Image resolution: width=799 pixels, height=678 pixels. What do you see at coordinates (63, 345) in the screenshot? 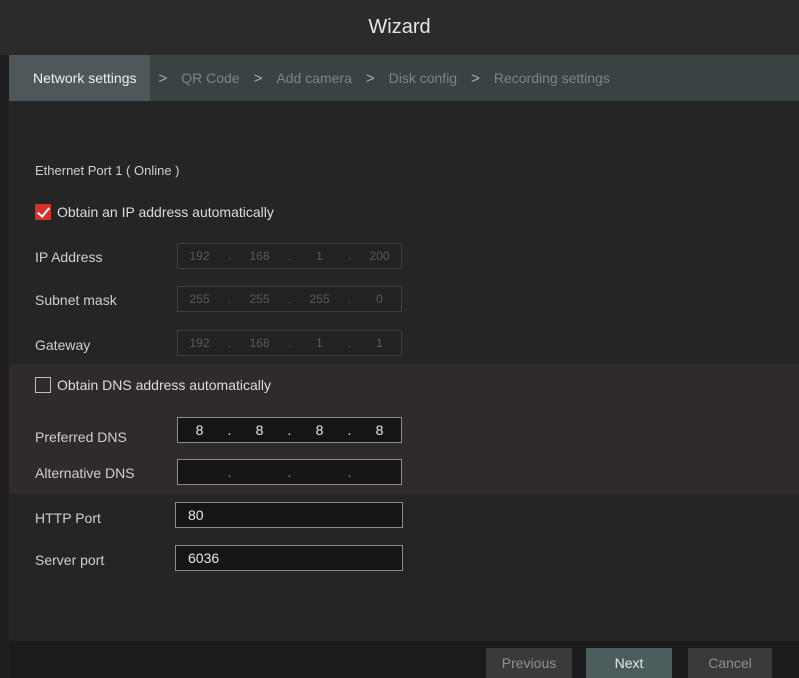
I see `gateway-label: Gateway` at bounding box center [63, 345].